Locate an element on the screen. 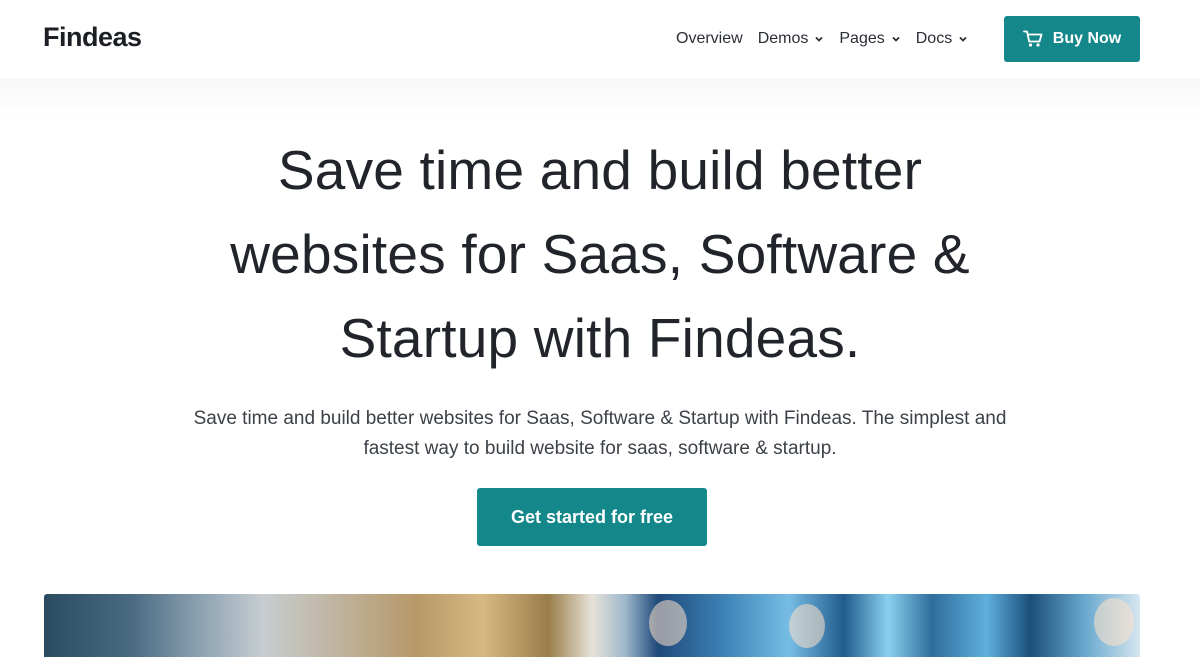  main-nav: Overview Demos Pages Docs is located at coordinates (822, 39).